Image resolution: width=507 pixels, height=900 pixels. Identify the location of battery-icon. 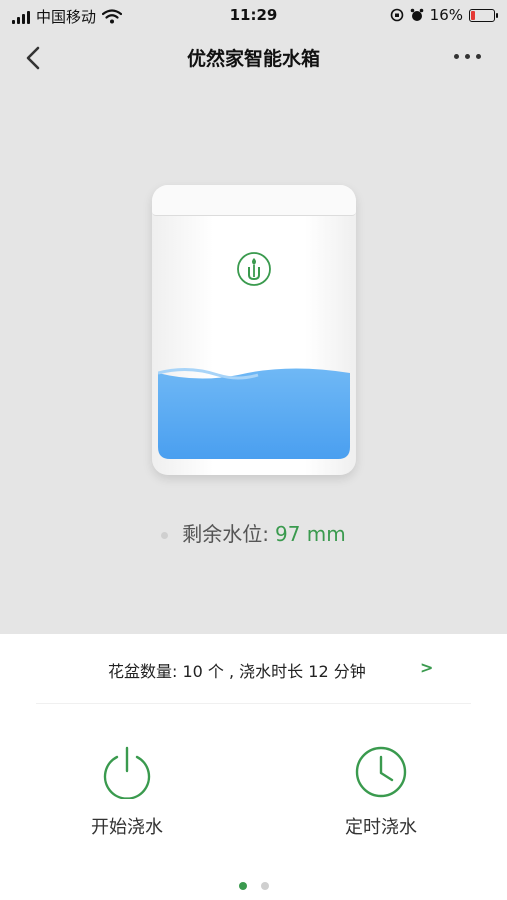
(483, 15).